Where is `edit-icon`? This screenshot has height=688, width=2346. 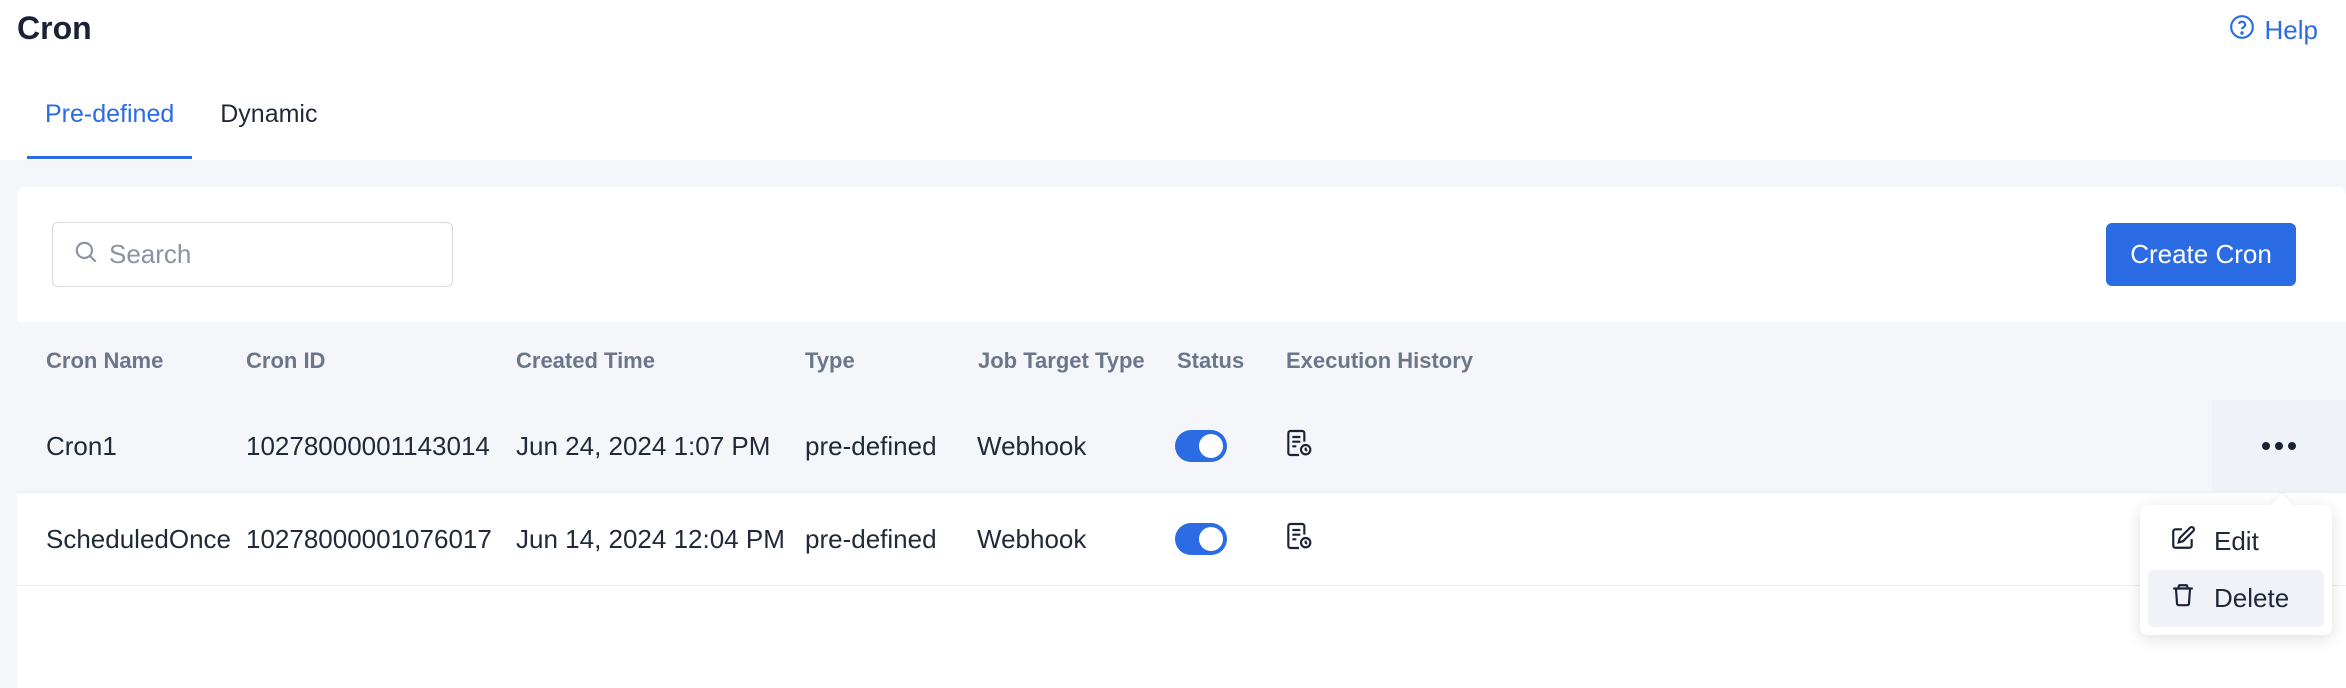 edit-icon is located at coordinates (2183, 541).